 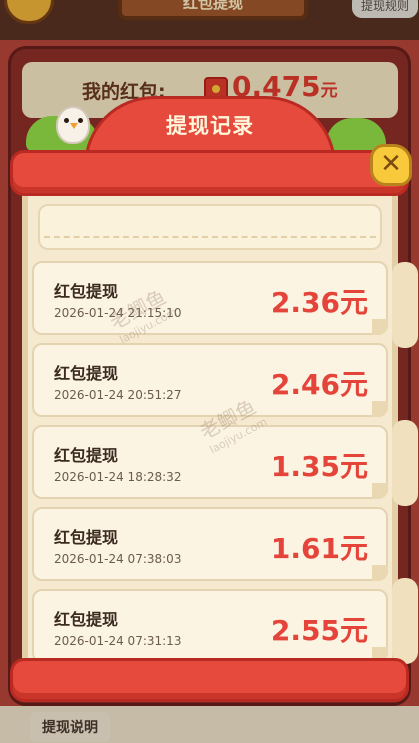 What do you see at coordinates (319, 466) in the screenshot?
I see `record-amount: 1.35元` at bounding box center [319, 466].